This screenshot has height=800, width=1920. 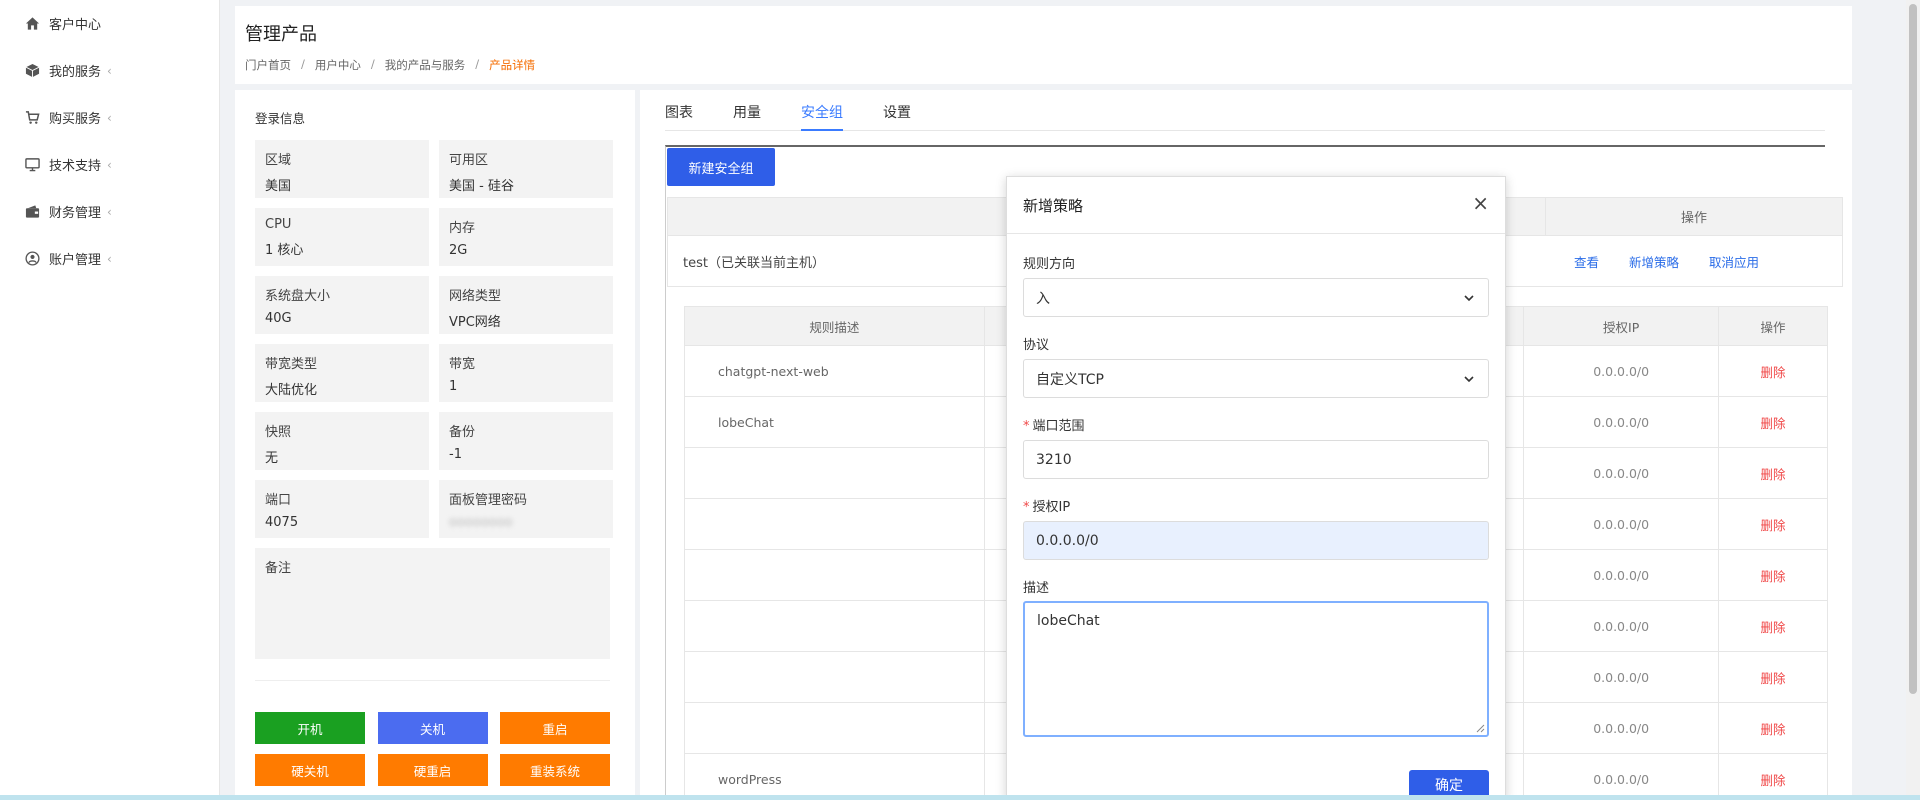 What do you see at coordinates (897, 110) in the screenshot?
I see `tab-settings: 设置` at bounding box center [897, 110].